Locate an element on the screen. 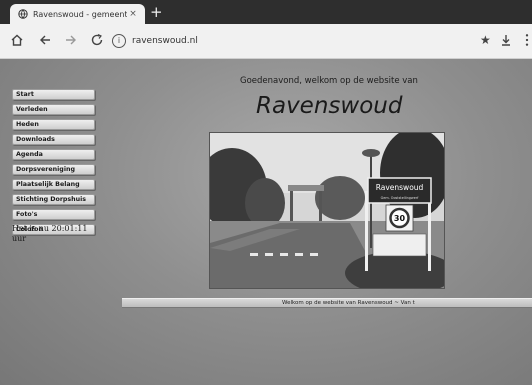  sign-subtitle: Gem. Ooststellingwerf is located at coordinates (400, 198).